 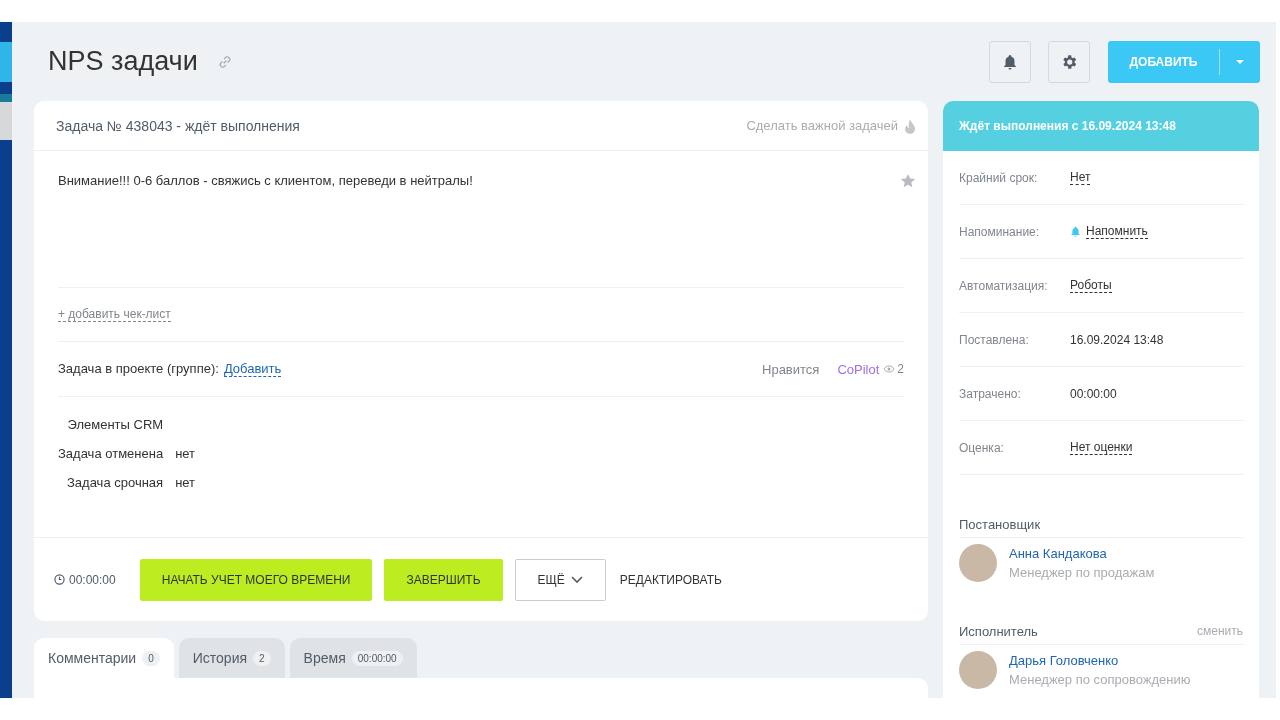 What do you see at coordinates (908, 181) in the screenshot?
I see `star-icon` at bounding box center [908, 181].